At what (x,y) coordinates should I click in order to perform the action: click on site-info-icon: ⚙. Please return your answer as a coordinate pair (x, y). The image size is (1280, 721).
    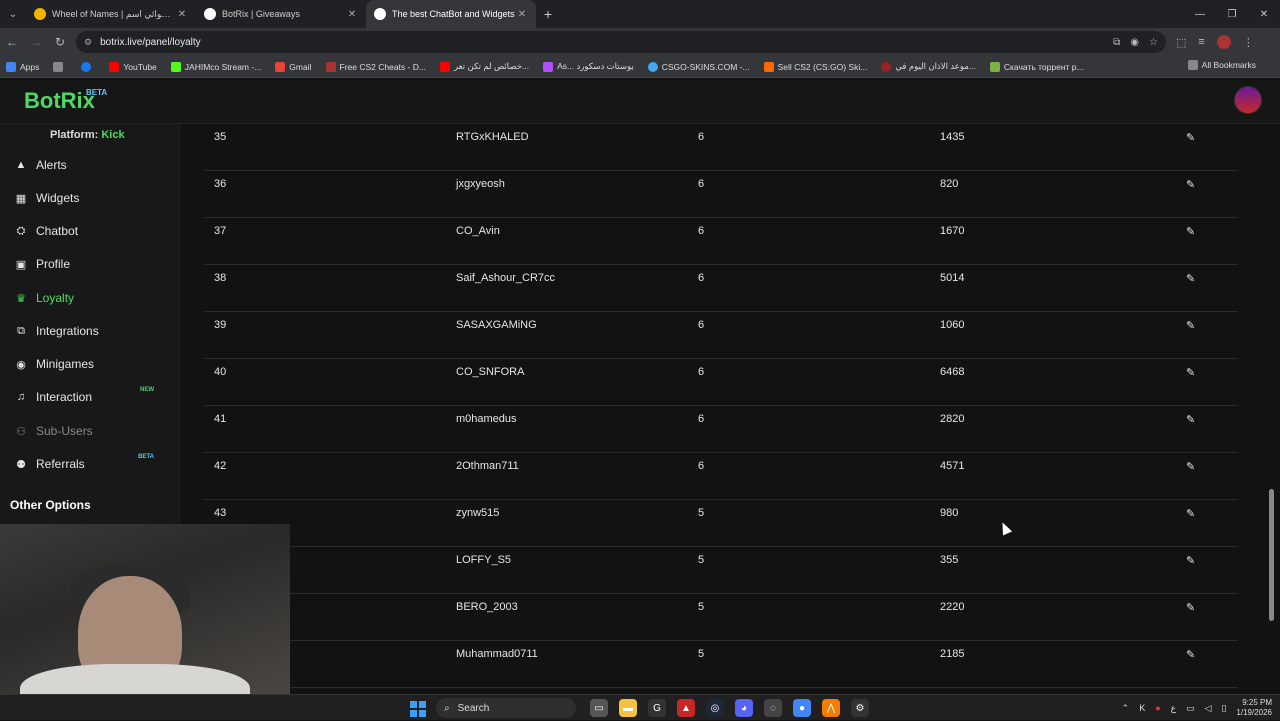
    Looking at the image, I should click on (88, 42).